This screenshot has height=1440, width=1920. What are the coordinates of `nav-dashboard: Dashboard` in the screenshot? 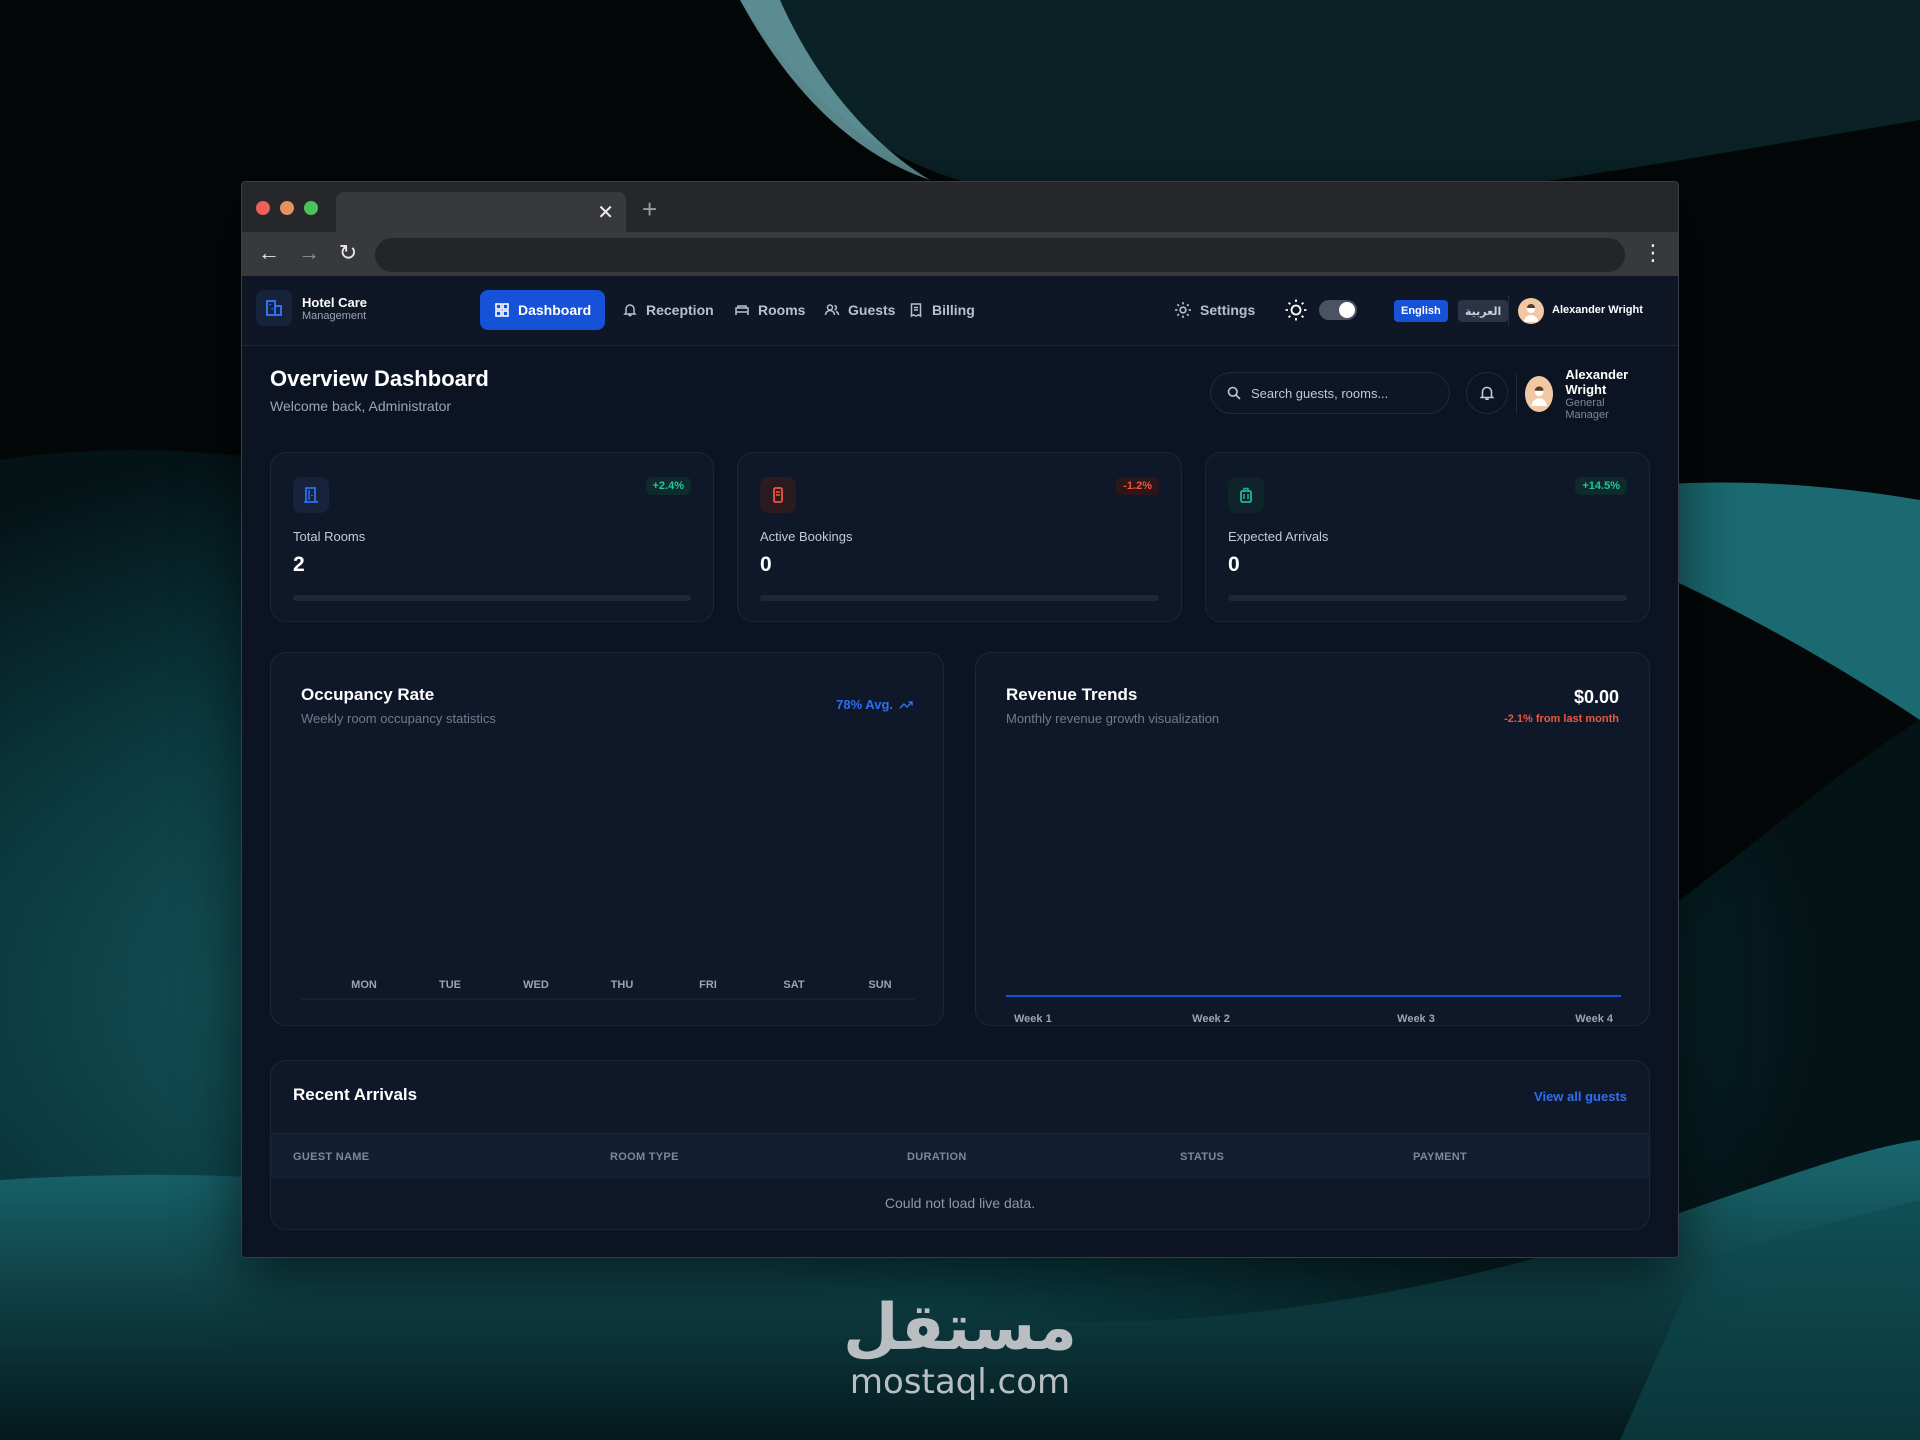 It's located at (543, 310).